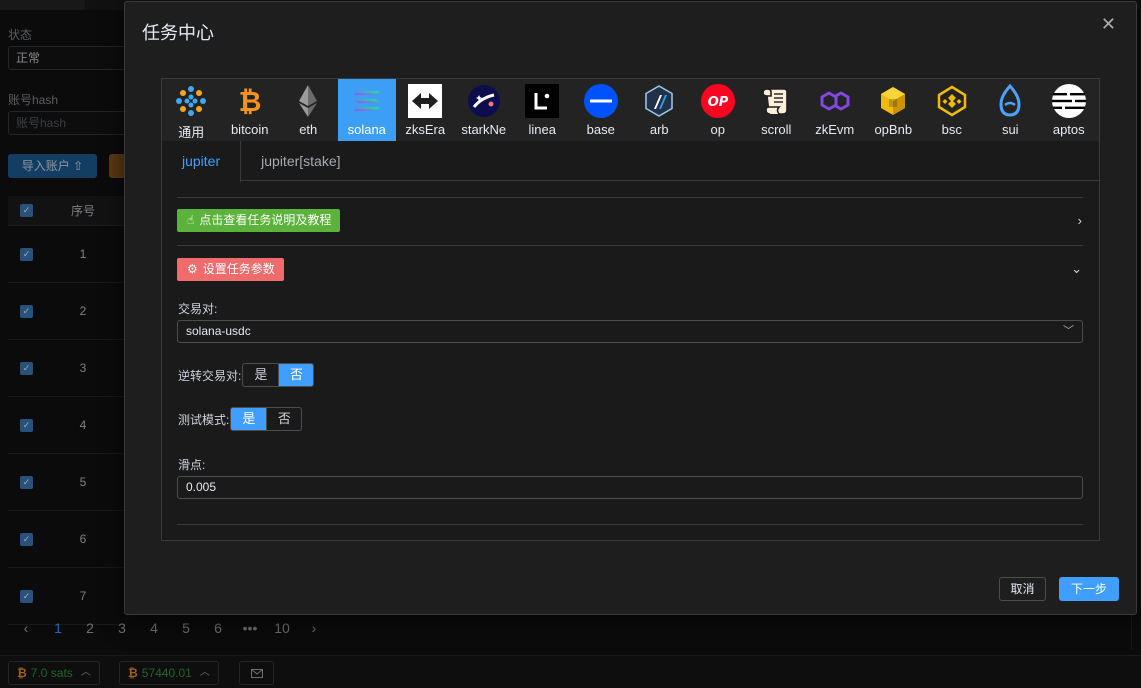 The height and width of the screenshot is (688, 1141). I want to click on chain-tab-eth: eth, so click(308, 110).